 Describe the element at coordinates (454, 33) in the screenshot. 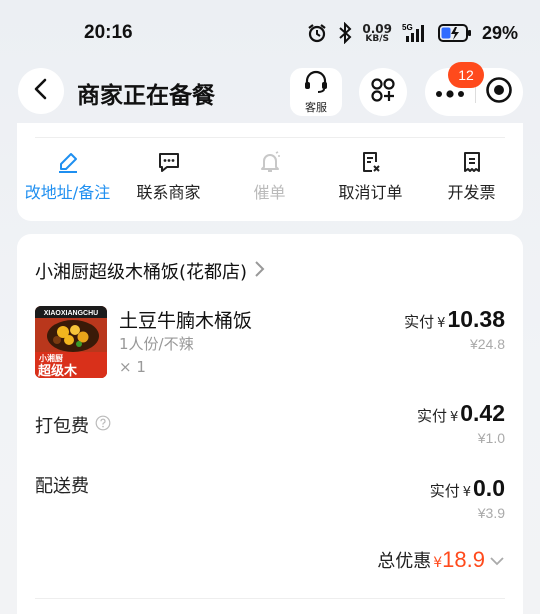

I see `battery-icon` at that location.